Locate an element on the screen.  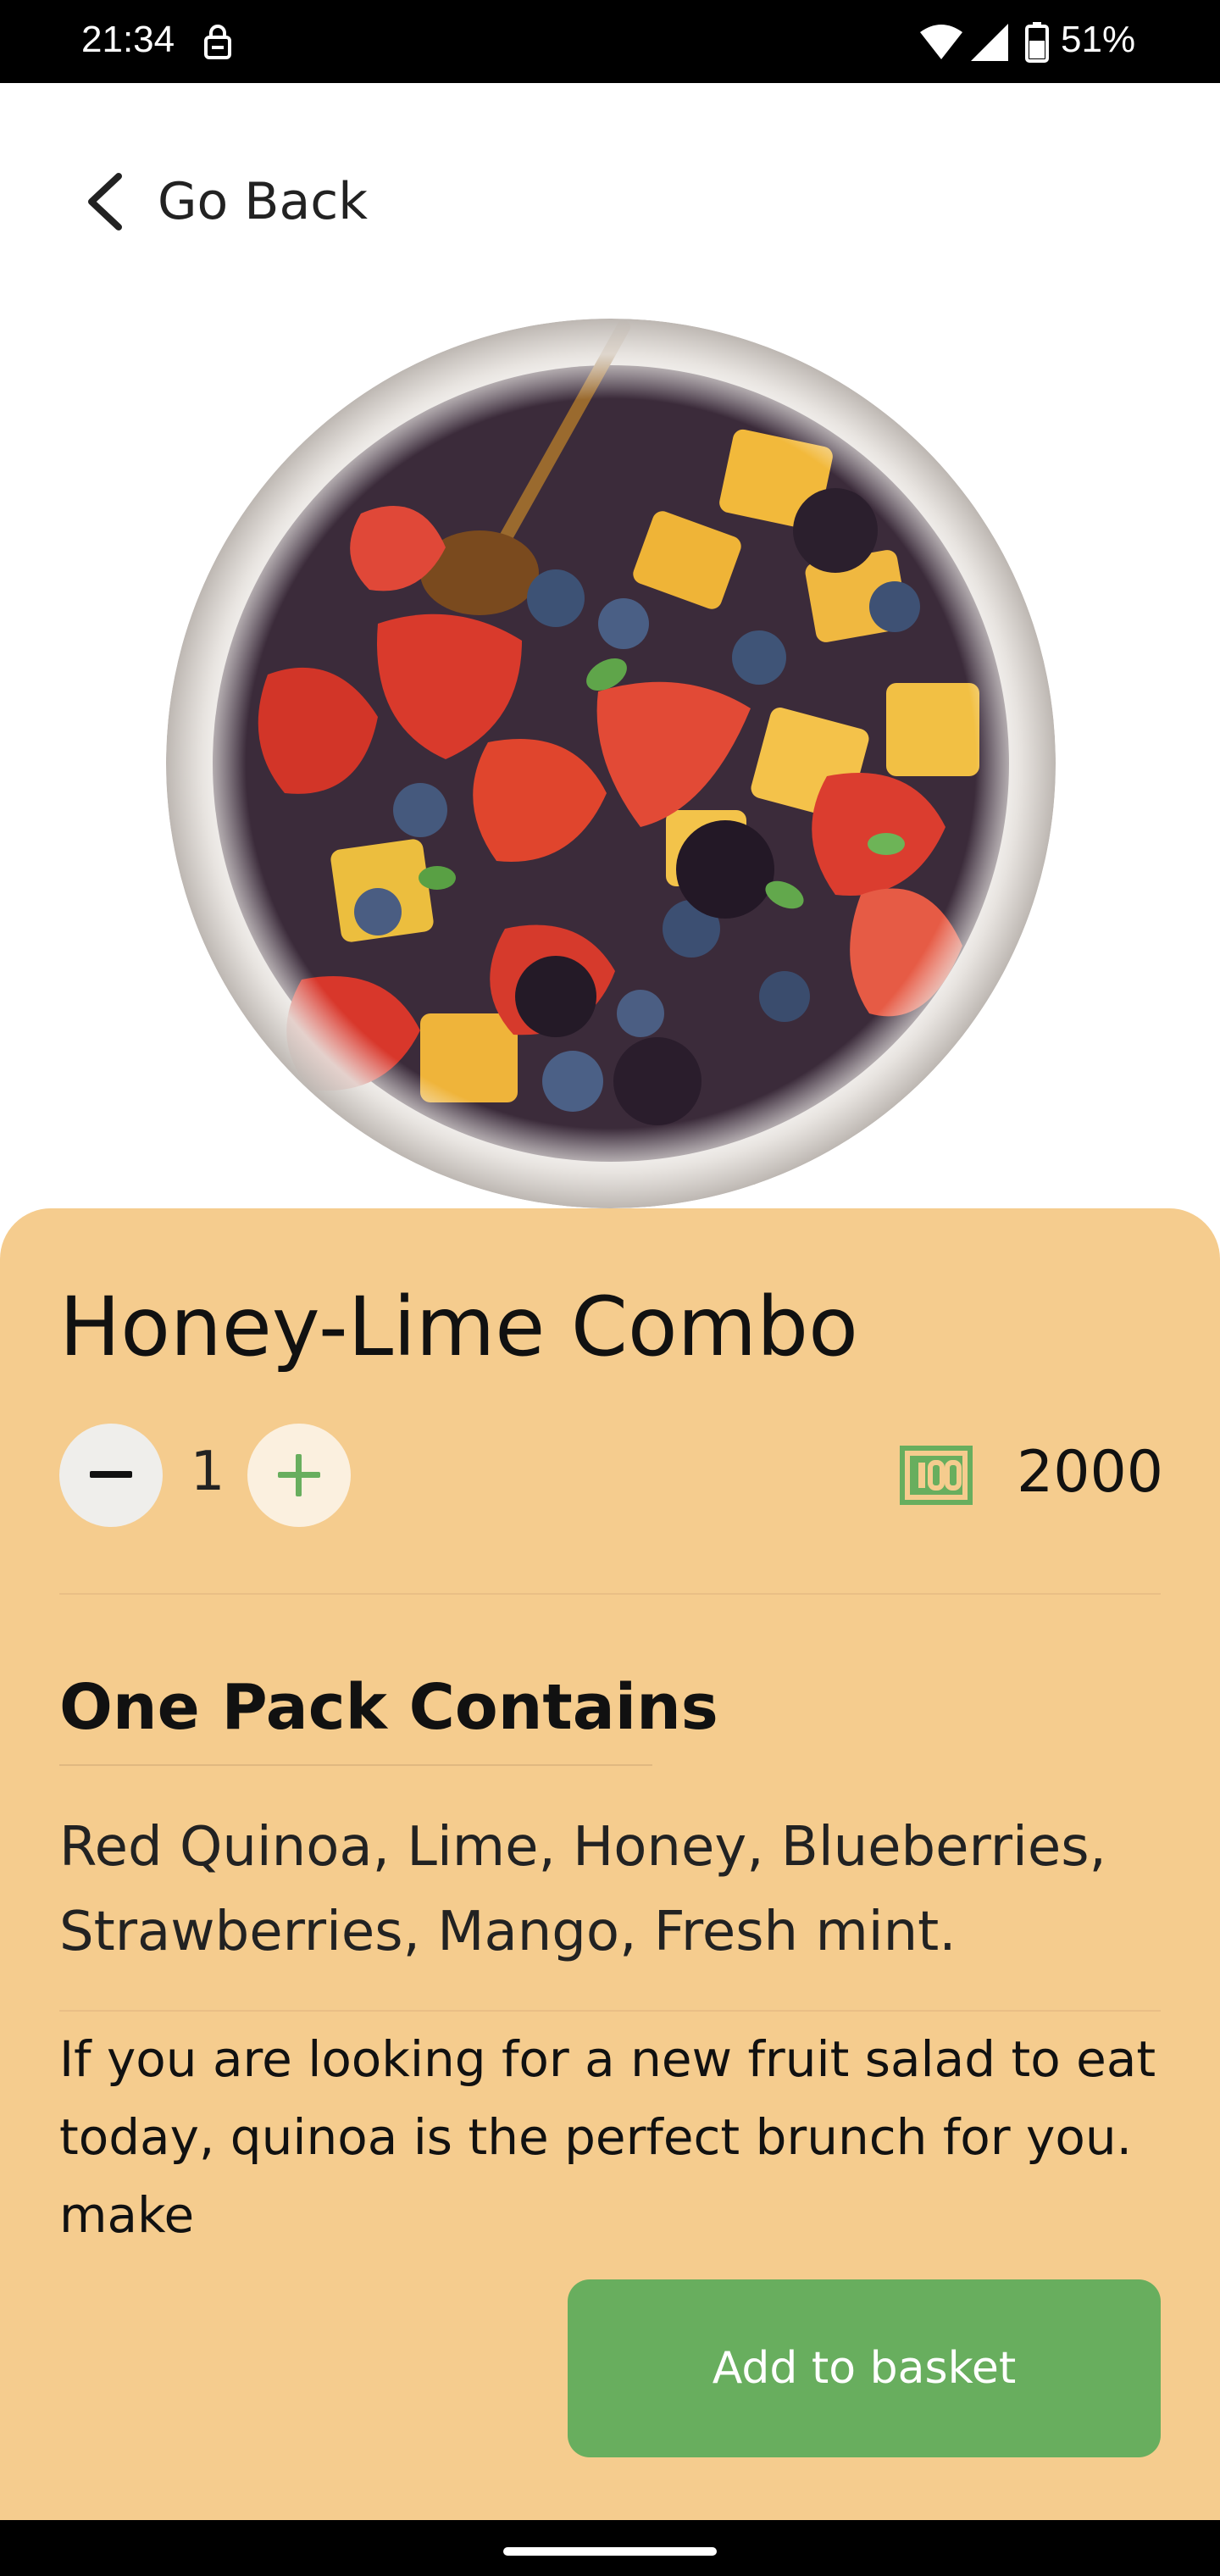
go-back-label: Go Back is located at coordinates (263, 201).